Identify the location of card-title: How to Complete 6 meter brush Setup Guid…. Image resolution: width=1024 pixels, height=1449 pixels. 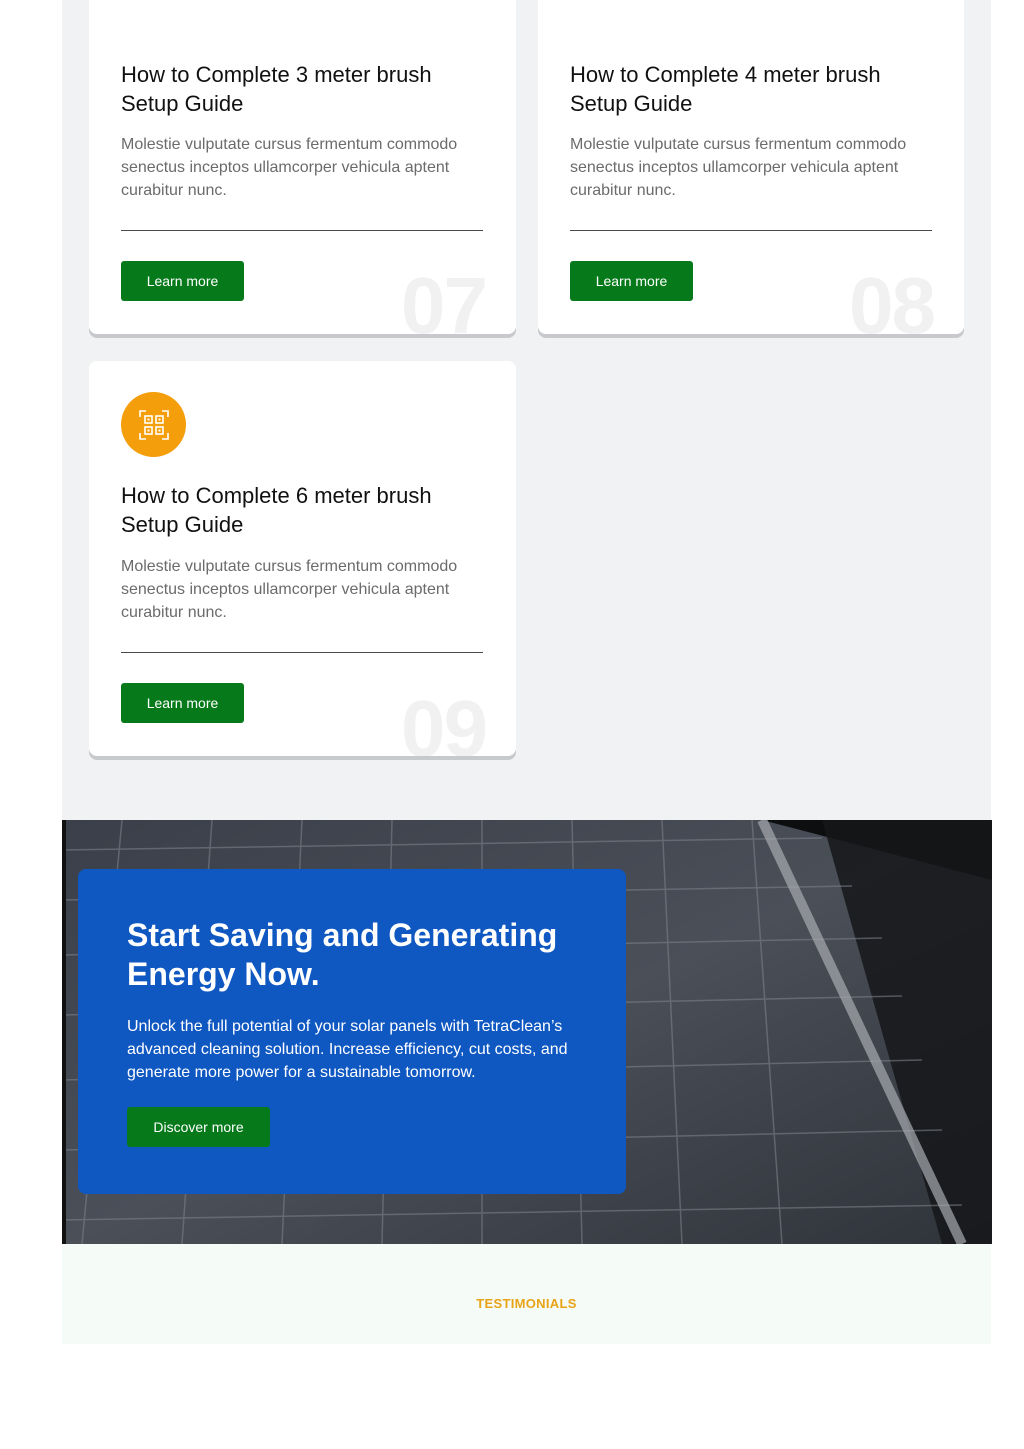
(276, 510).